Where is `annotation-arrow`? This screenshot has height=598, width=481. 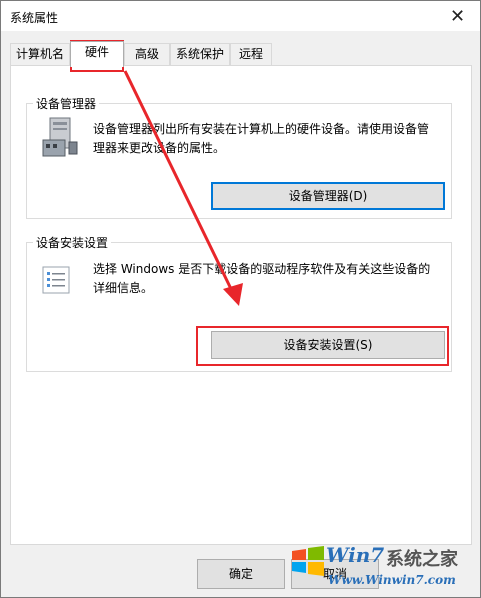
annotation-arrow is located at coordinates (183, 188).